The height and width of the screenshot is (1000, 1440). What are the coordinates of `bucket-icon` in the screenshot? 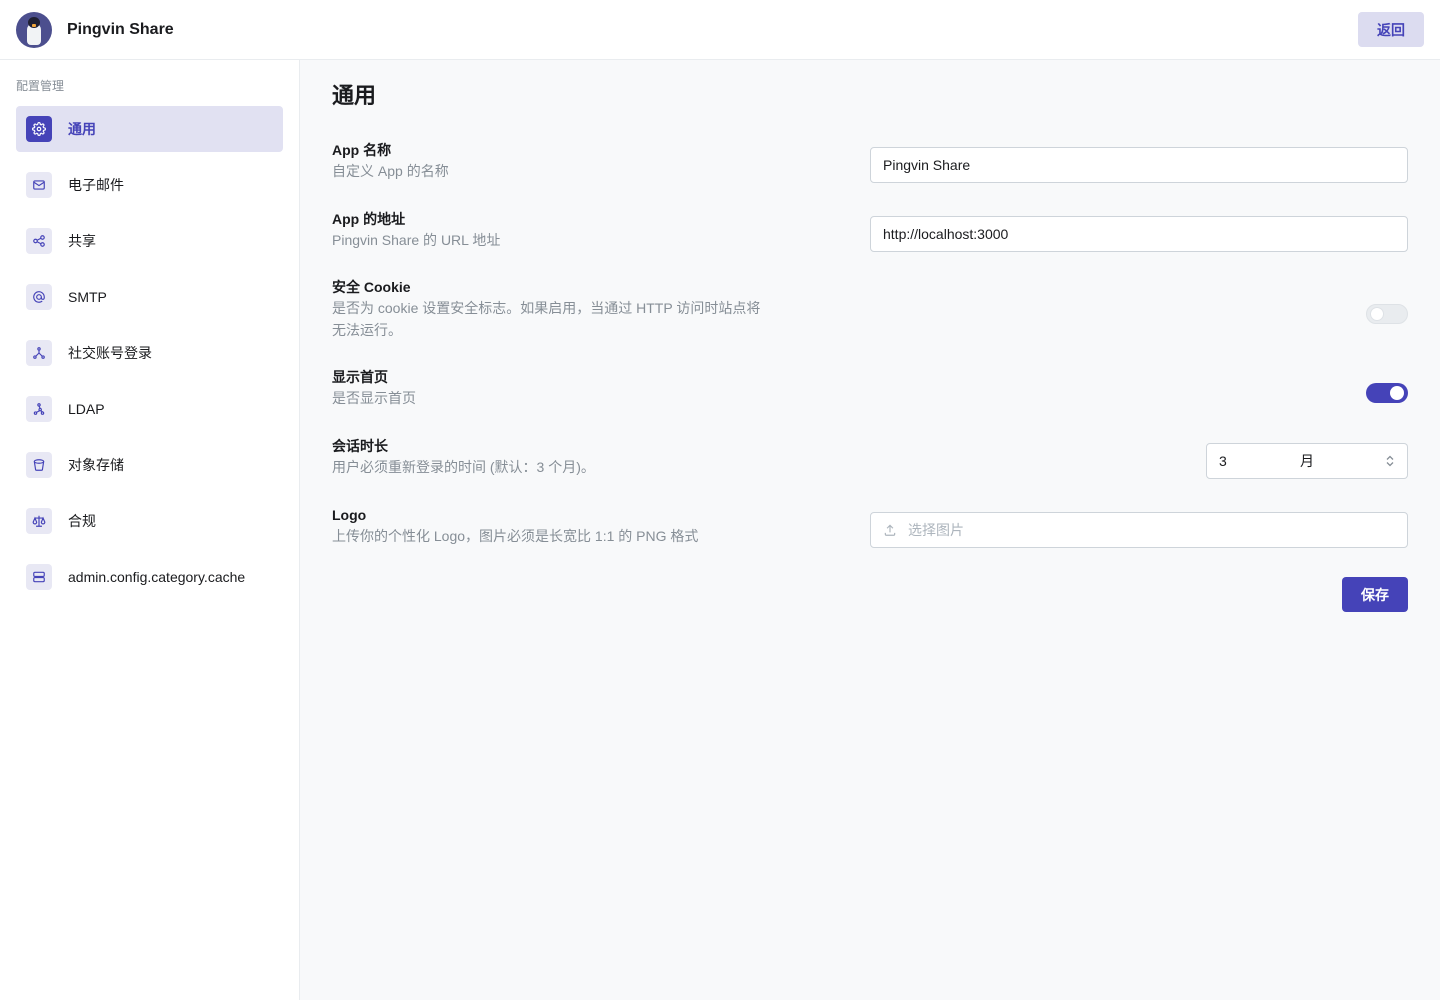 It's located at (39, 465).